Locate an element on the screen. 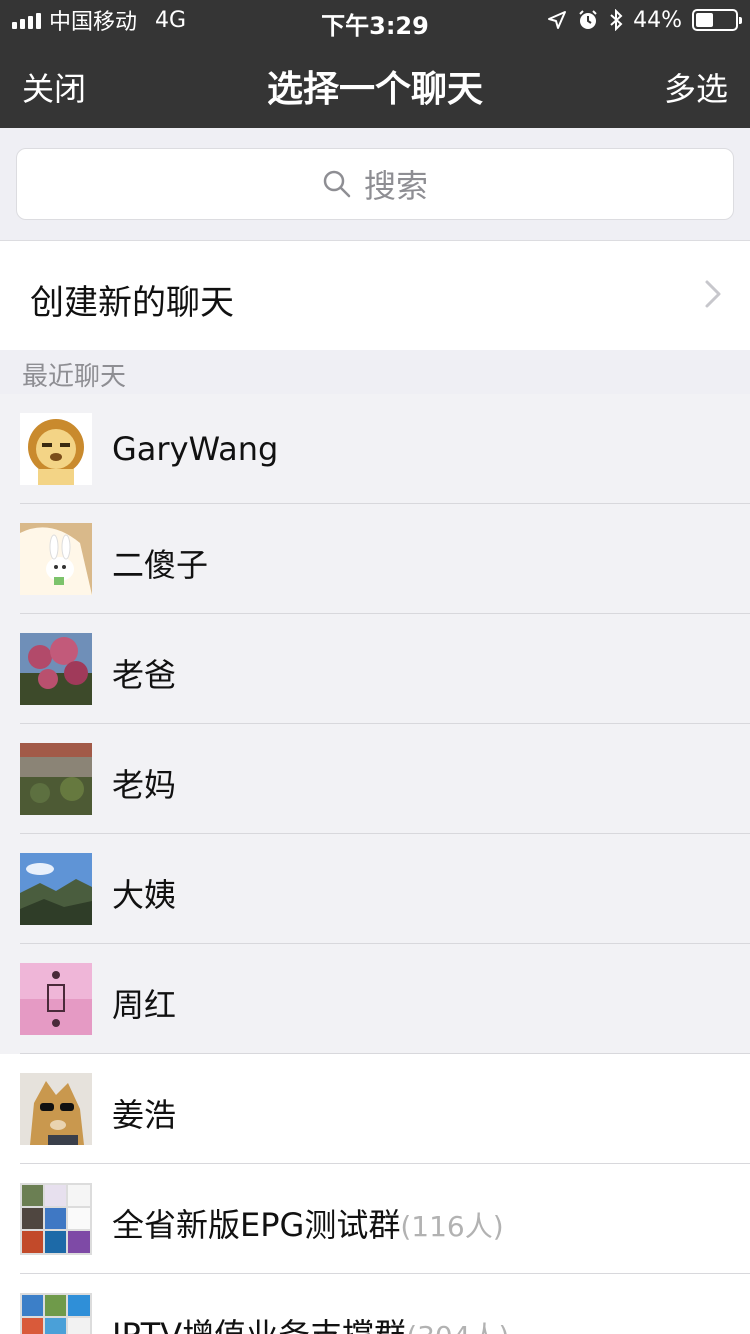 The image size is (750, 1334). section-header-label: 最近聊天 is located at coordinates (74, 377).